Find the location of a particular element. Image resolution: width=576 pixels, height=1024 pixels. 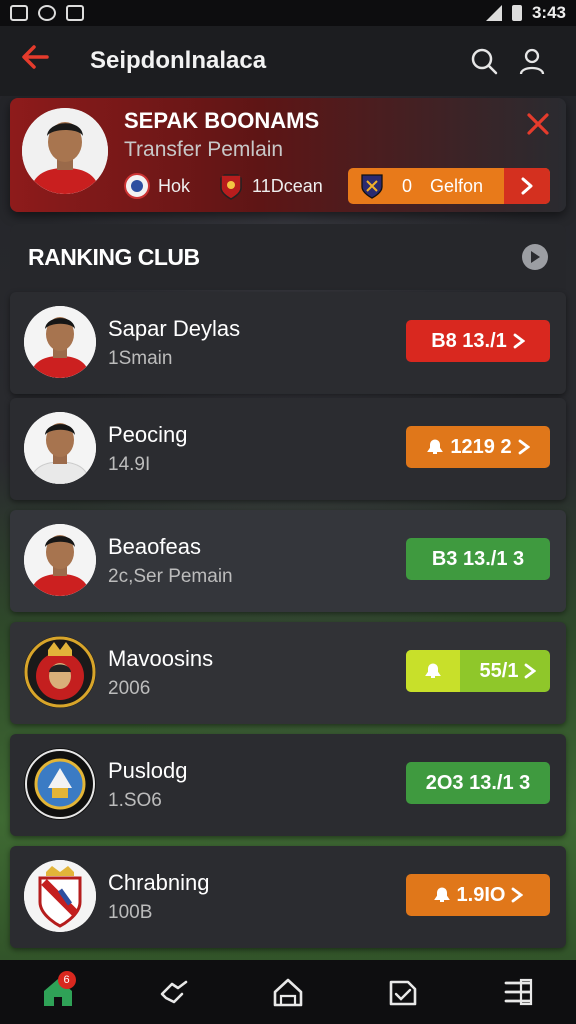

status-bar: 3:43 is located at coordinates (288, 13).